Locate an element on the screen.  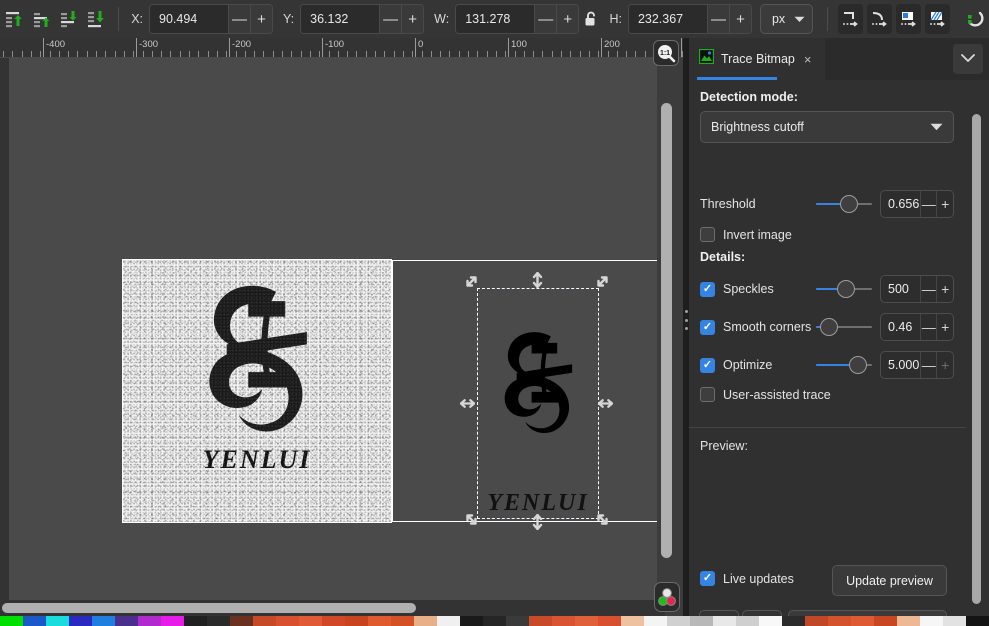
unit-selector: px is located at coordinates (786, 19).